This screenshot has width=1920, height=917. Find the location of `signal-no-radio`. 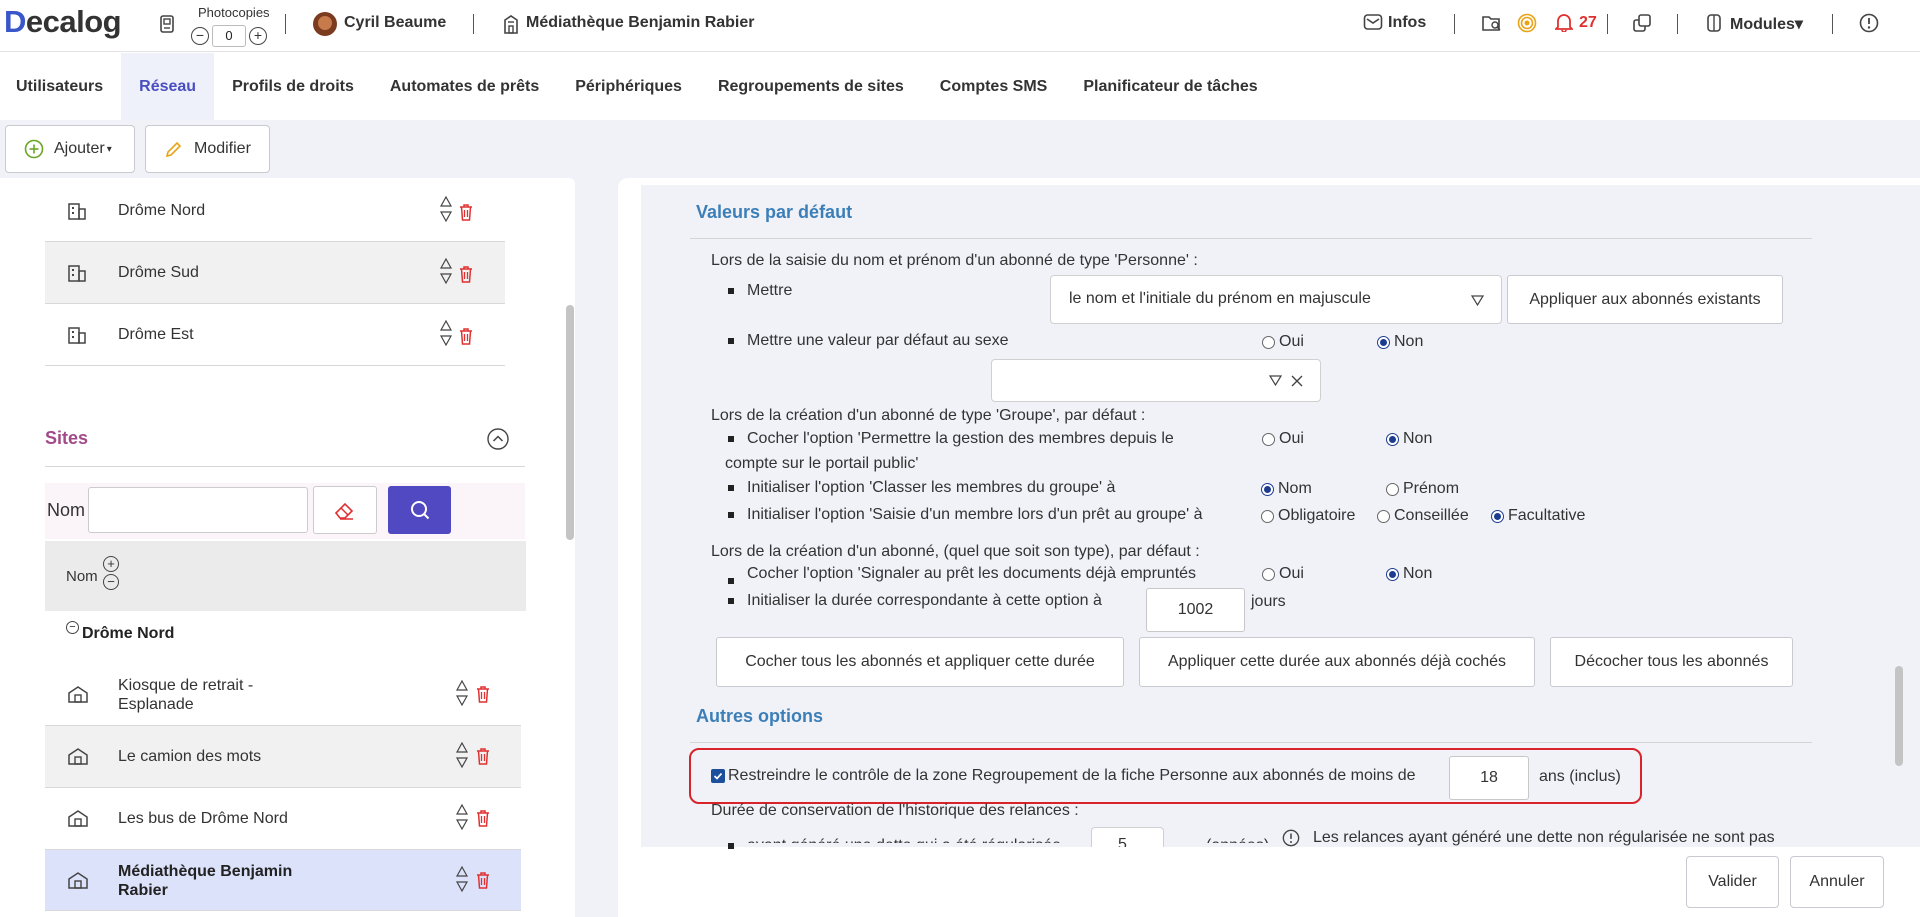

signal-no-radio is located at coordinates (1392, 574).